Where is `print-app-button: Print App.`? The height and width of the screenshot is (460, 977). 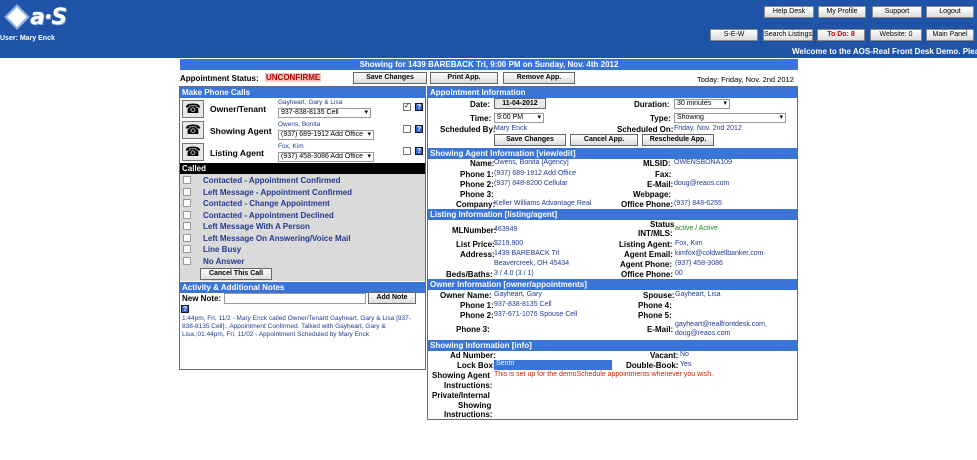 print-app-button: Print App. is located at coordinates (464, 78).